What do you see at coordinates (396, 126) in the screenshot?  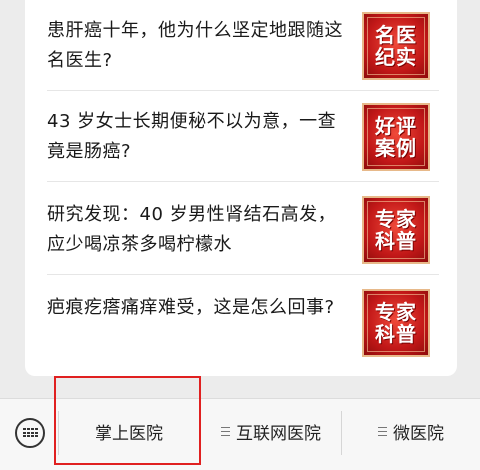 I see `thumbnail-caption-line1: 好评` at bounding box center [396, 126].